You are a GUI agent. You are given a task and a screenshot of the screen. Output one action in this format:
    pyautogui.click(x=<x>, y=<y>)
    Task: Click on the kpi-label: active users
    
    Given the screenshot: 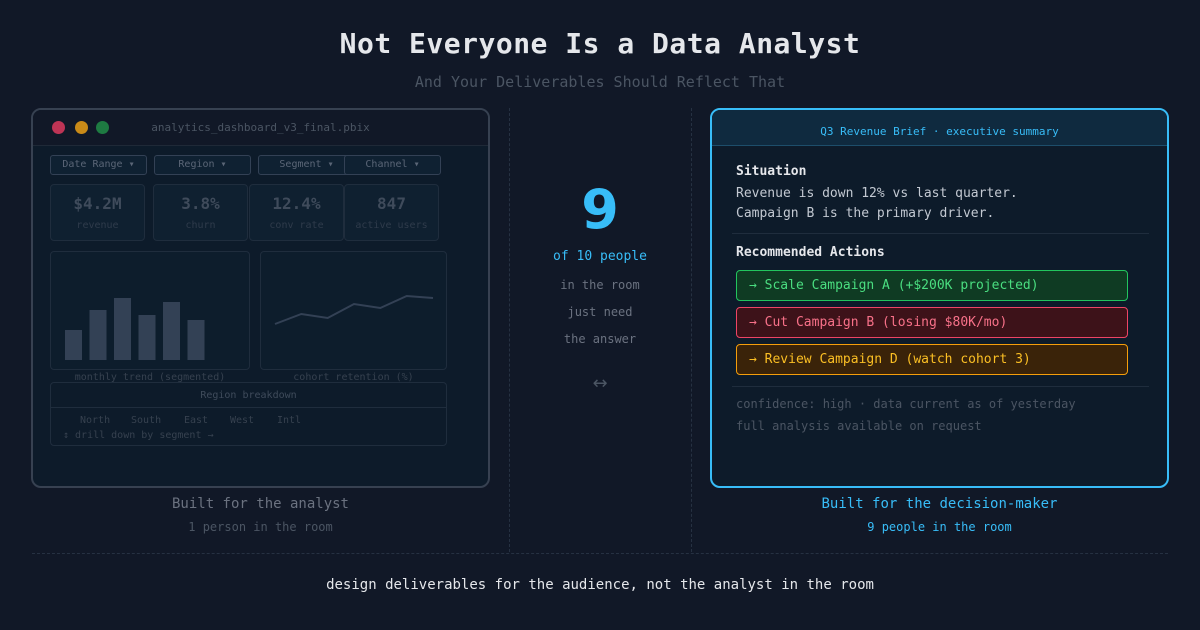 What is the action you would take?
    pyautogui.click(x=391, y=225)
    